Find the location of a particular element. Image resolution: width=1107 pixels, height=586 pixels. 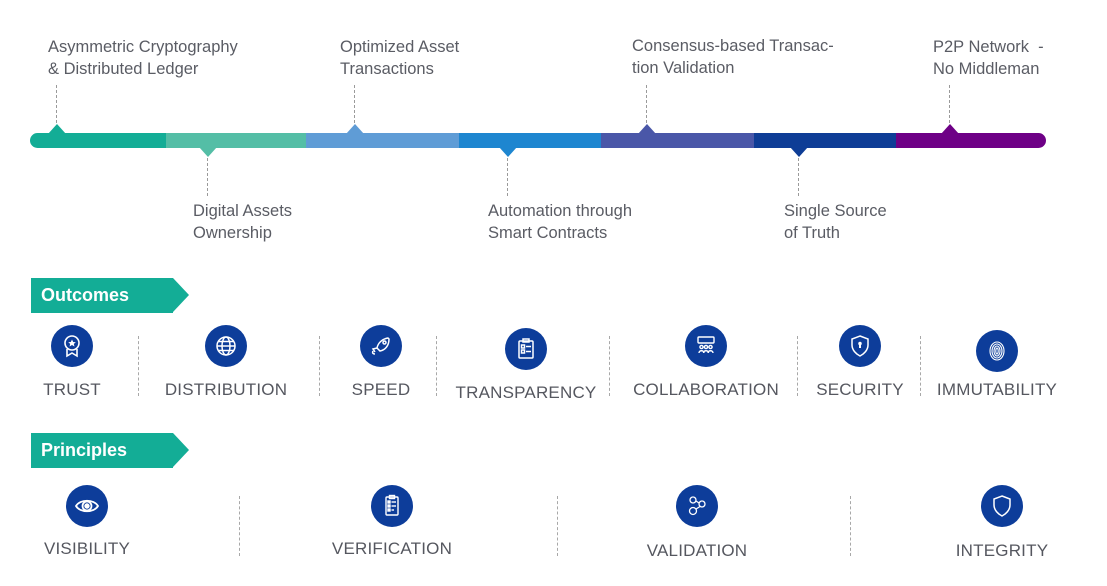

outcome-label-collaboration: COLLABORATION is located at coordinates (706, 389).